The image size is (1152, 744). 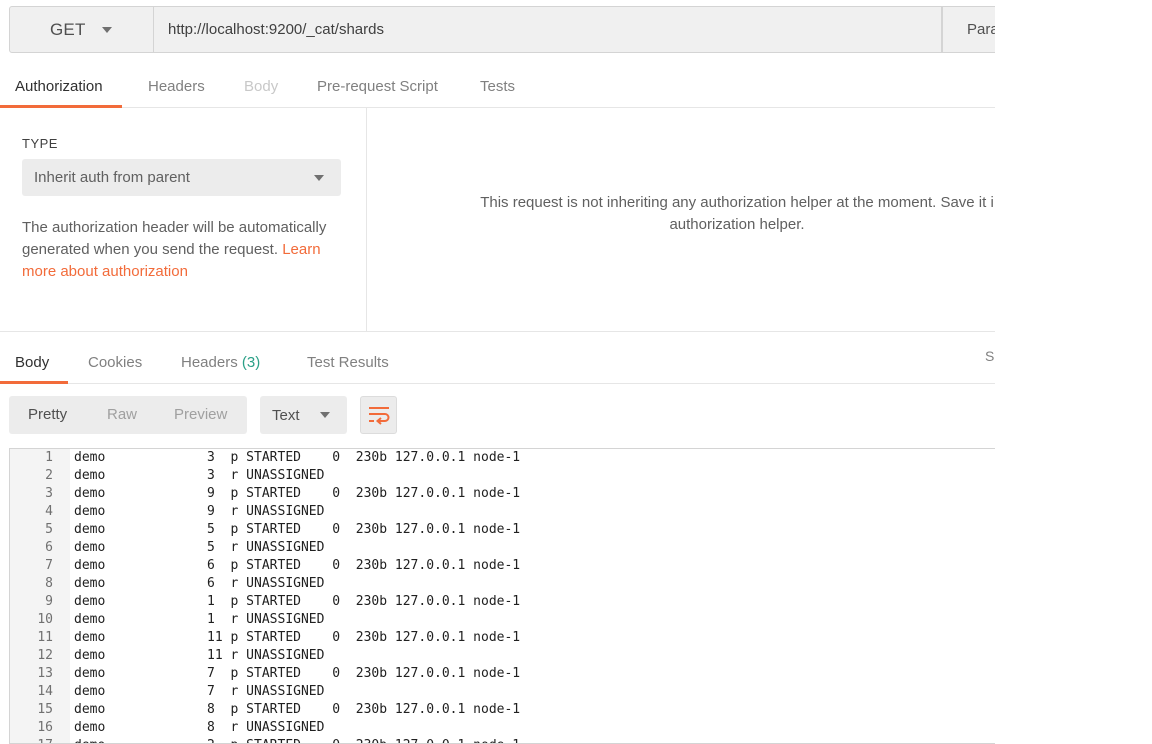 What do you see at coordinates (502, 476) in the screenshot?
I see `code-line: 2 demo 3 r UNASSIGNED` at bounding box center [502, 476].